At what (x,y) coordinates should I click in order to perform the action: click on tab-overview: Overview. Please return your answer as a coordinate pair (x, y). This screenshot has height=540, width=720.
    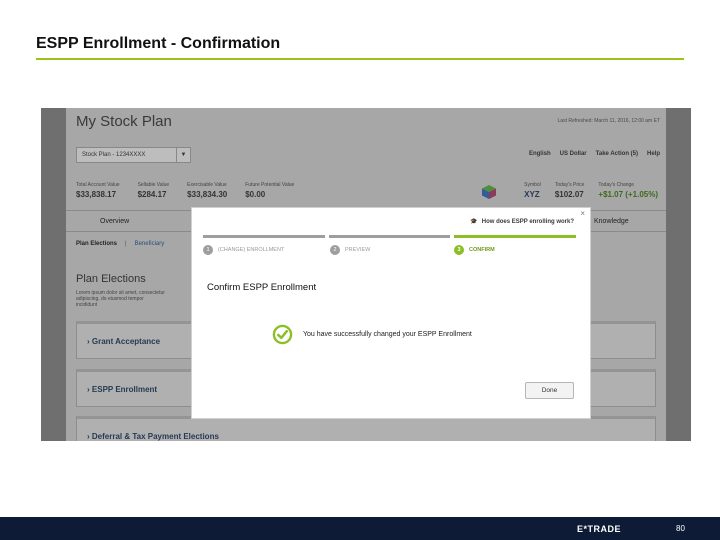
    Looking at the image, I should click on (114, 221).